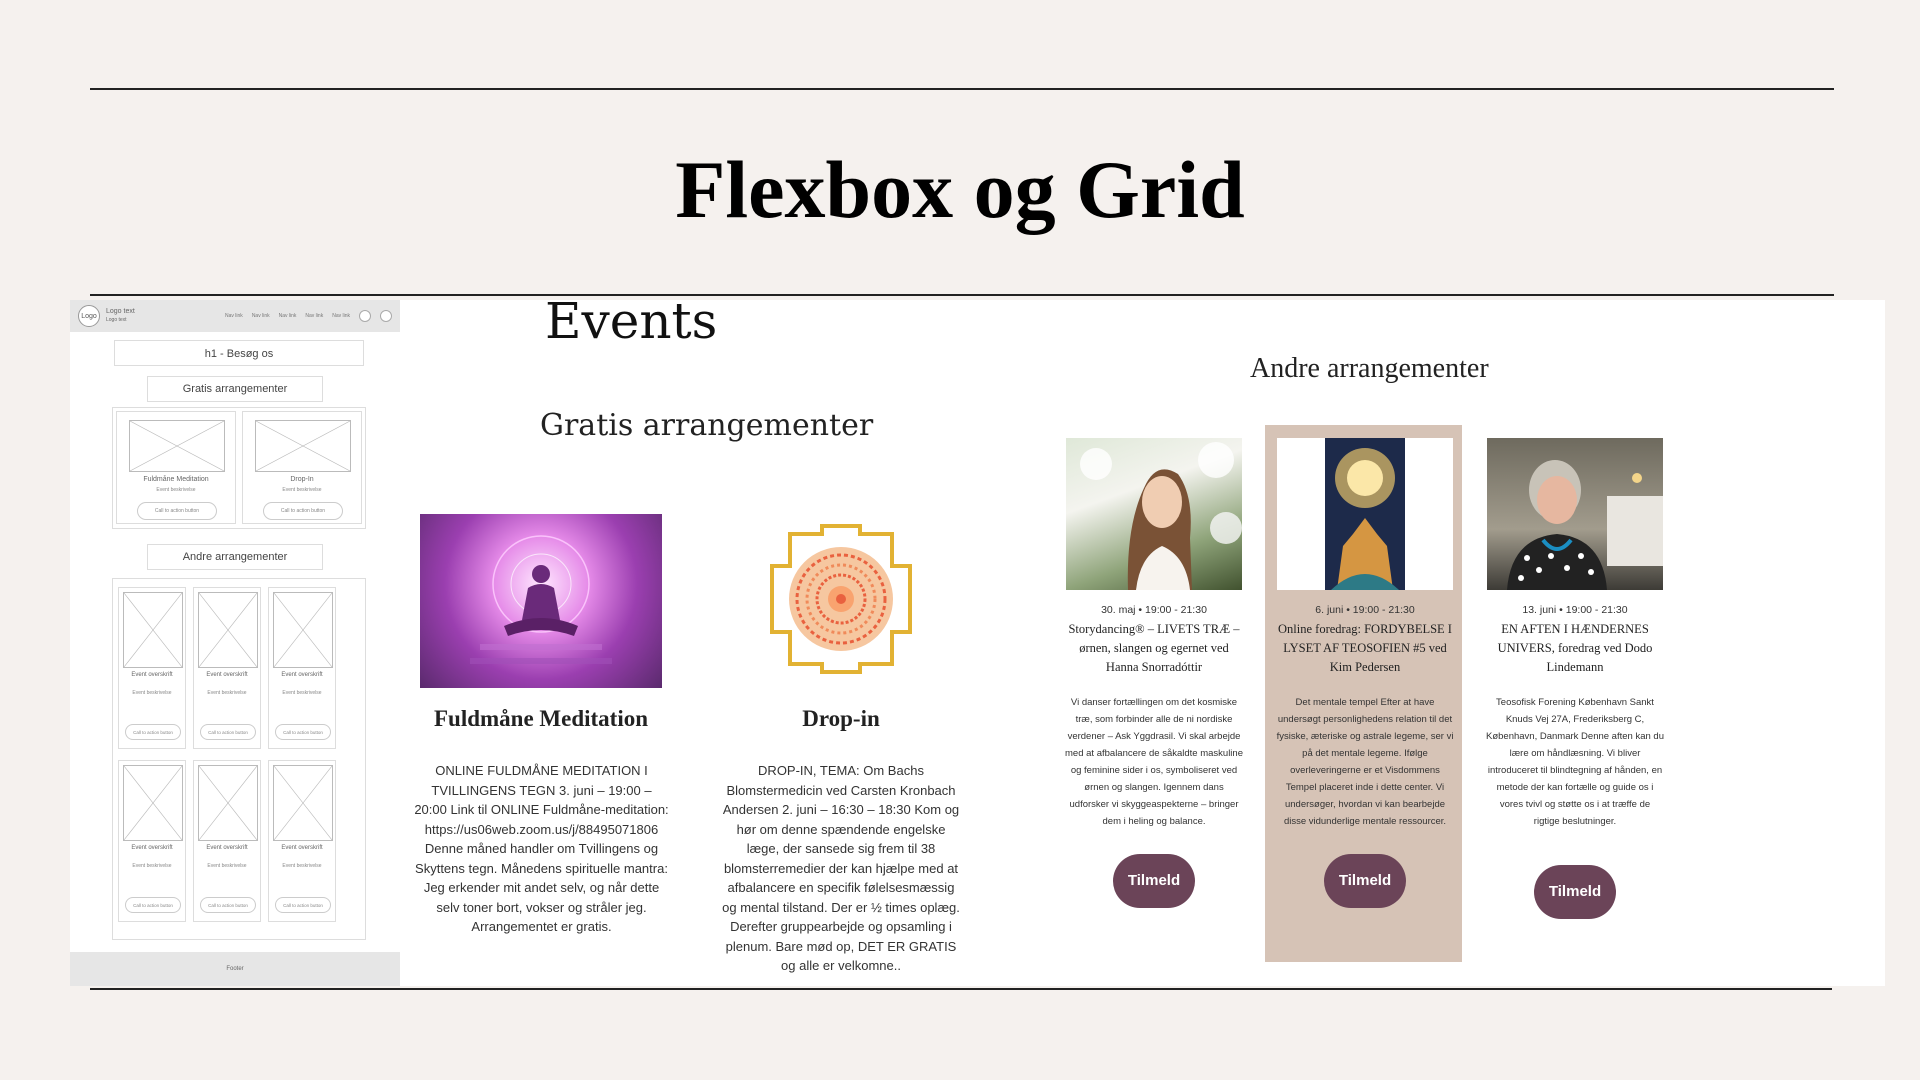  What do you see at coordinates (1365, 610) in the screenshot?
I see `event-date: 6. juni • 19:00 - 21:30` at bounding box center [1365, 610].